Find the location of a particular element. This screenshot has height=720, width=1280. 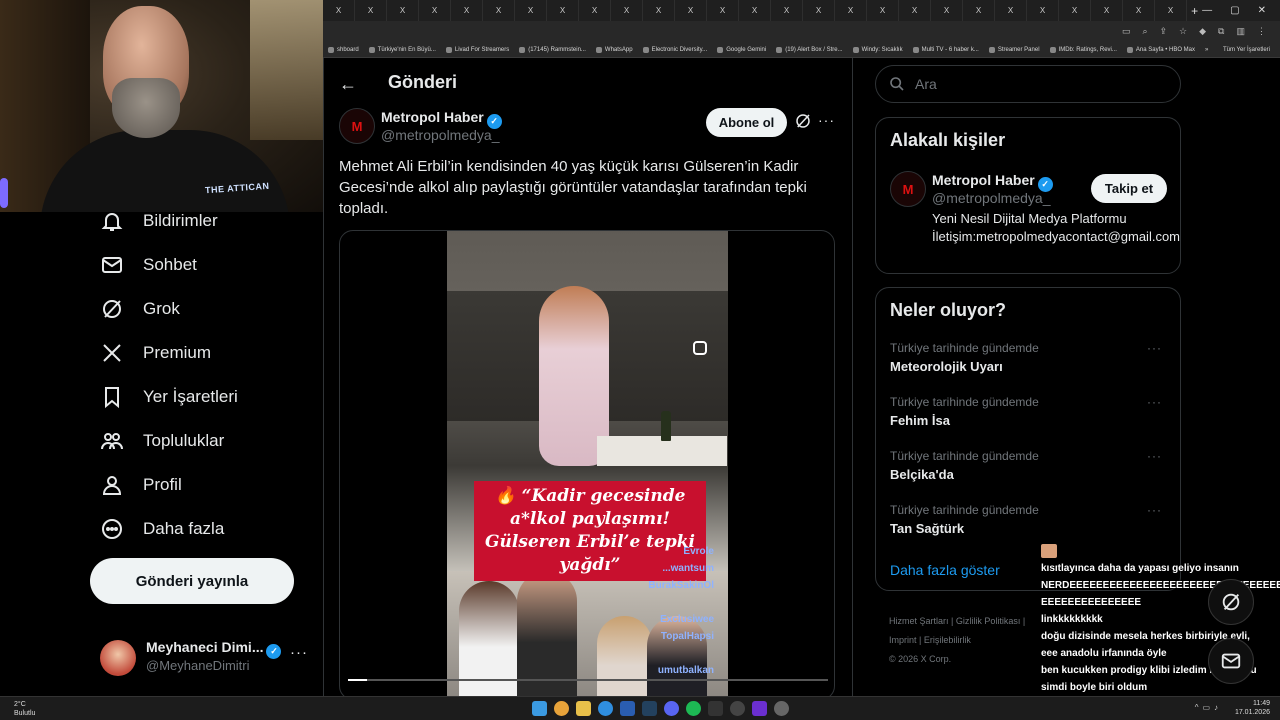

chrome-icon is located at coordinates (561, 708).